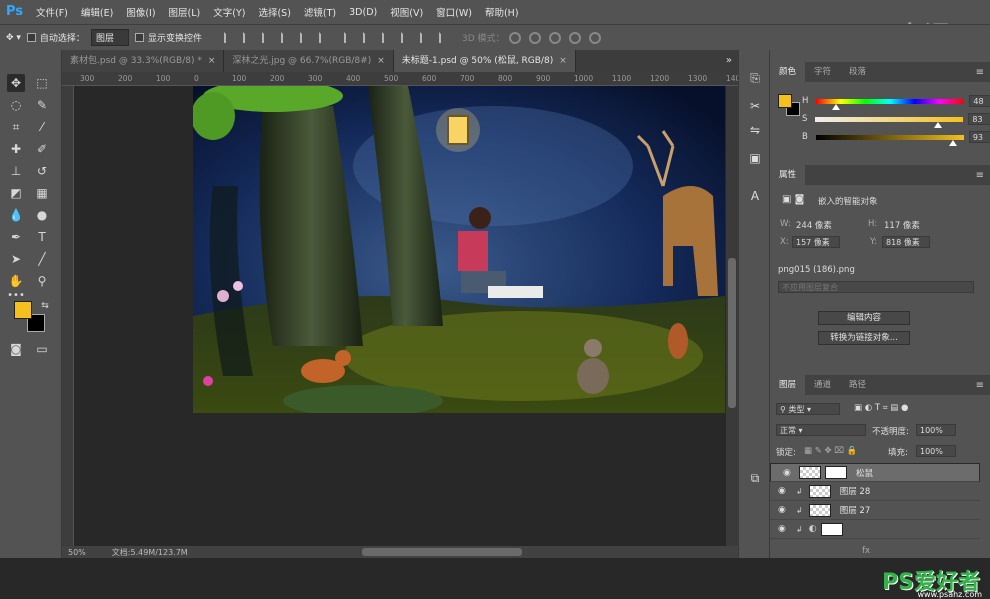  Describe the element at coordinates (889, 140) in the screenshot. I see `brightness-slider` at that location.